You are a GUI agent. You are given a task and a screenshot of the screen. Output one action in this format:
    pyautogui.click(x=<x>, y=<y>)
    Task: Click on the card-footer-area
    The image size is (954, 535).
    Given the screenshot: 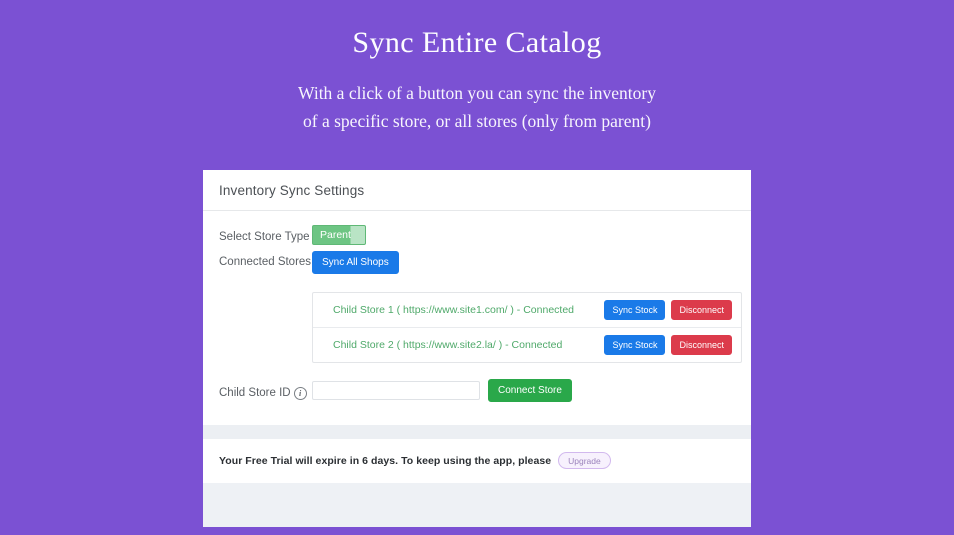 What is the action you would take?
    pyautogui.click(x=477, y=505)
    